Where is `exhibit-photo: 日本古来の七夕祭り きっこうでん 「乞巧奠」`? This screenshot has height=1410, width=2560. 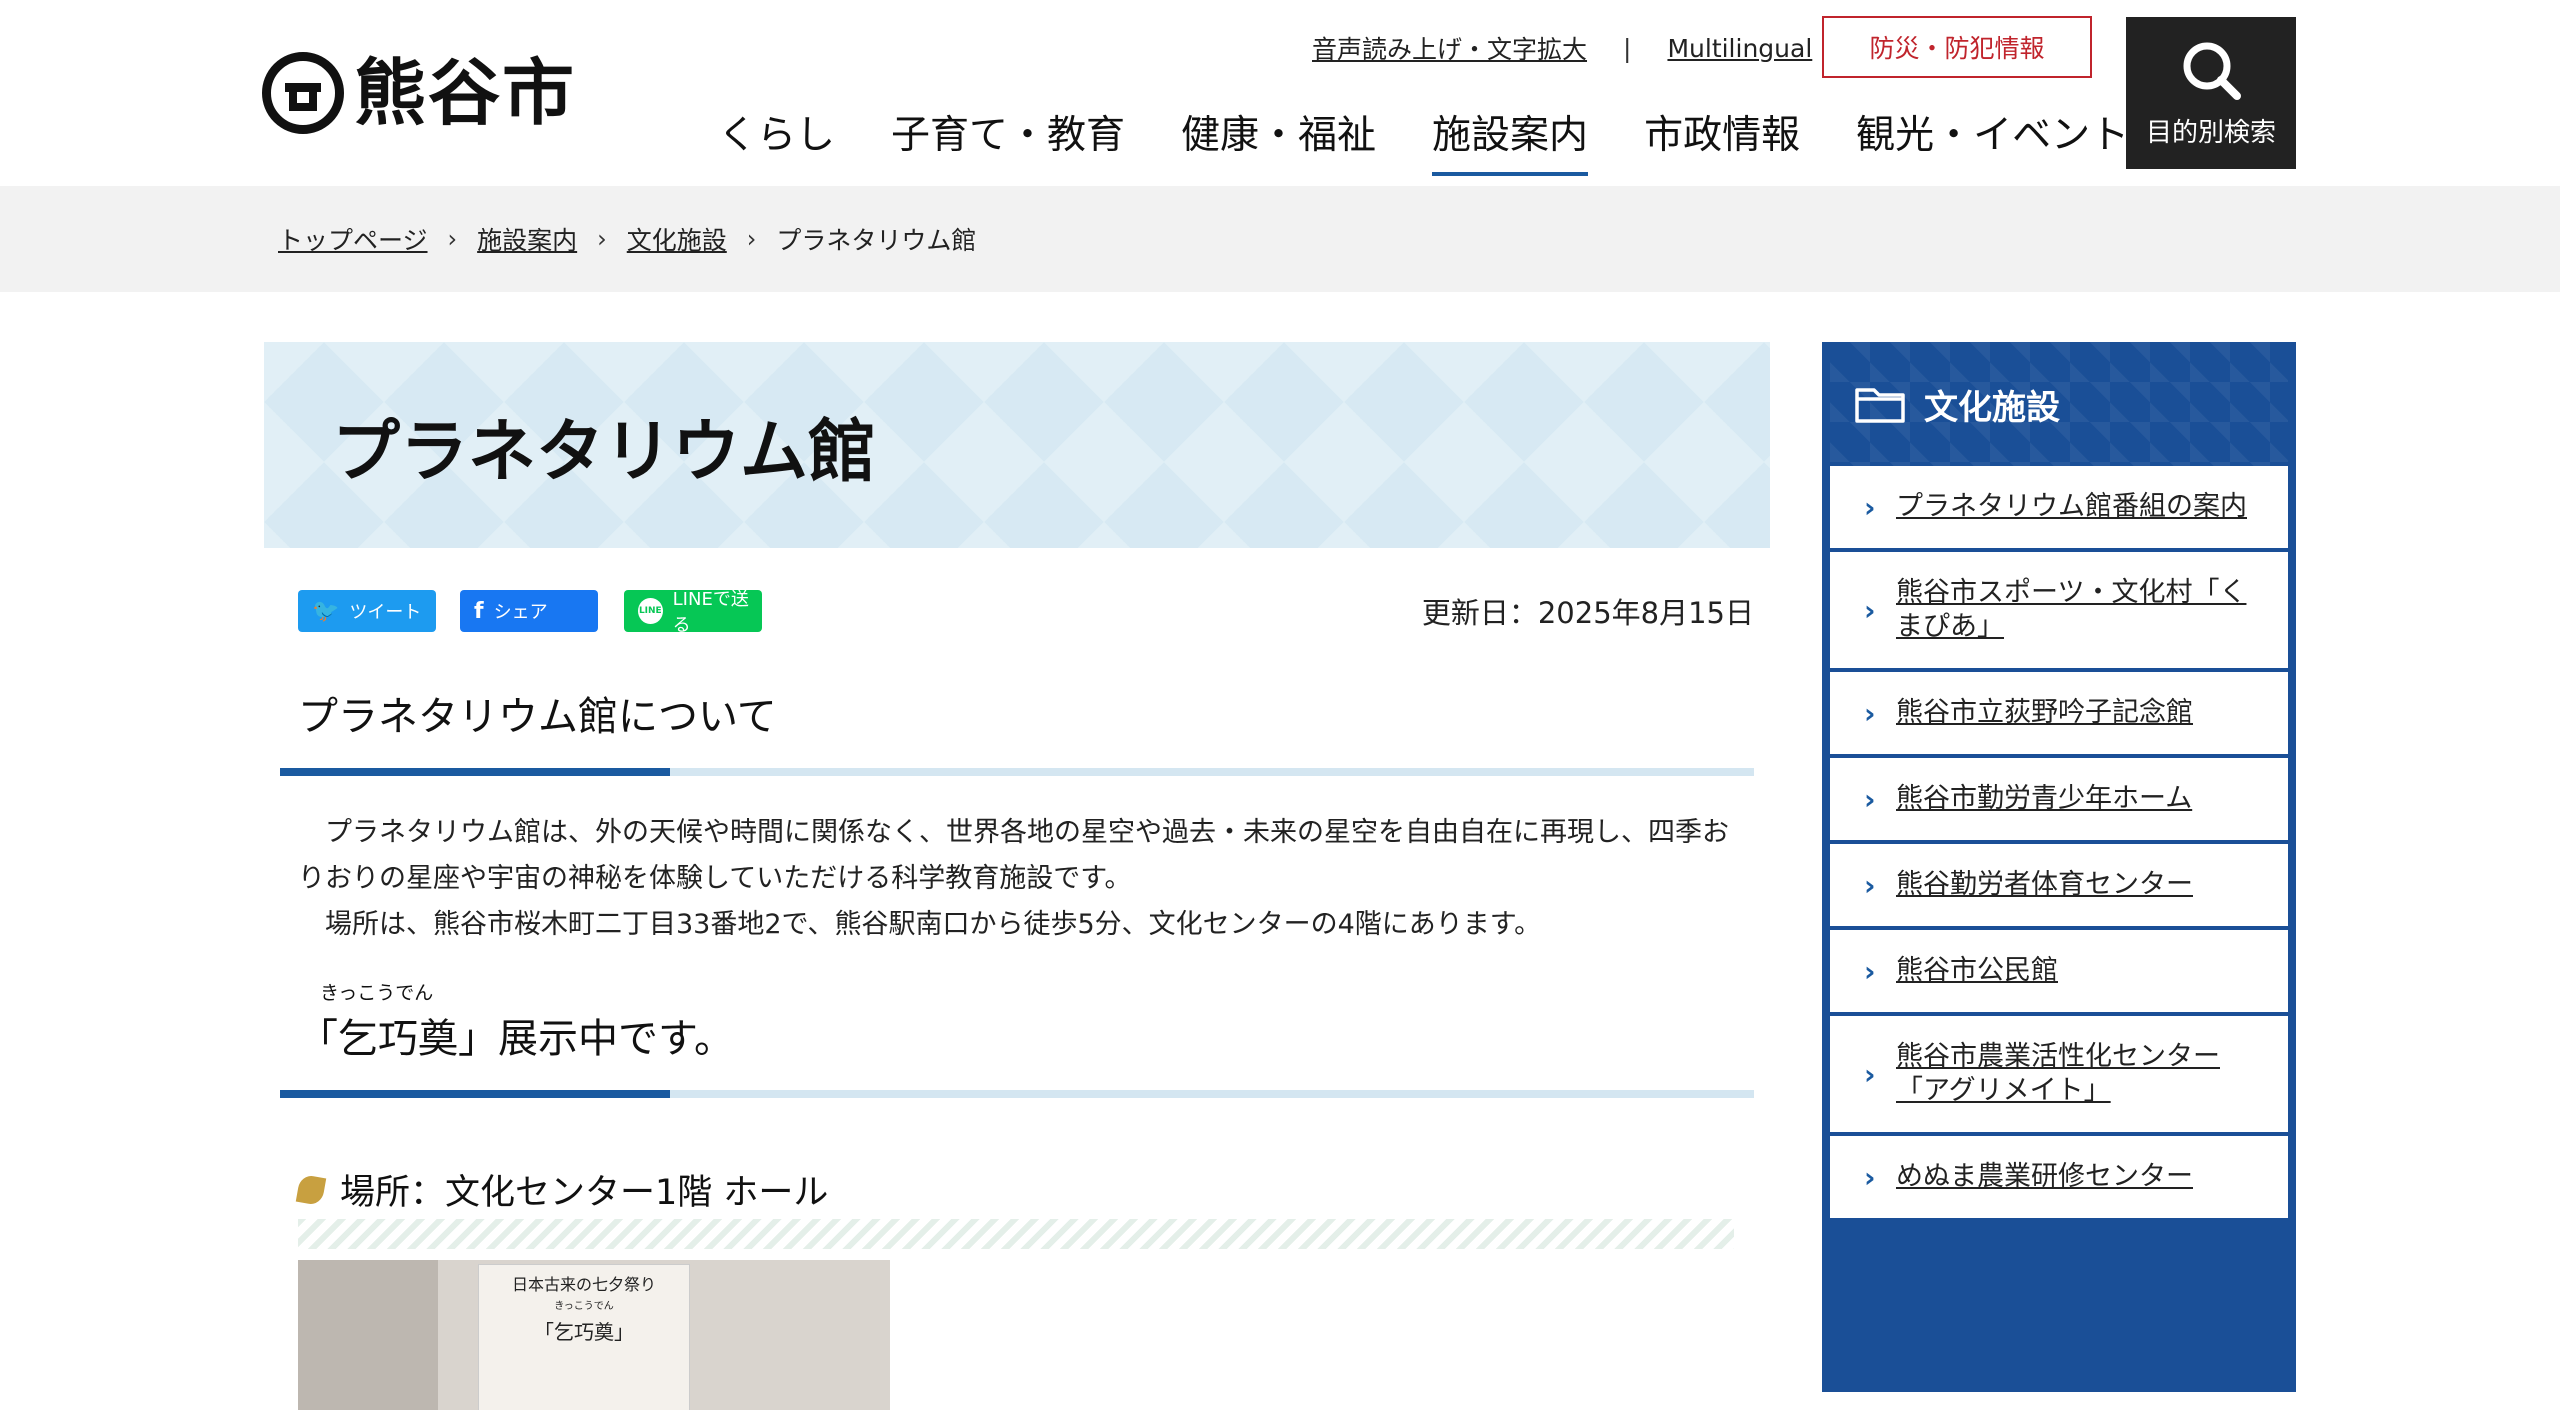 exhibit-photo: 日本古来の七夕祭り きっこうでん 「乞巧奠」 is located at coordinates (594, 1335).